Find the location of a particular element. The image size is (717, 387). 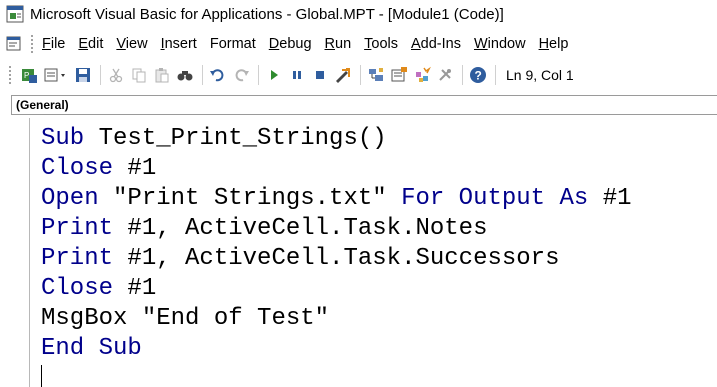

cursor-position: Ln 9, Col 1 is located at coordinates (540, 75).